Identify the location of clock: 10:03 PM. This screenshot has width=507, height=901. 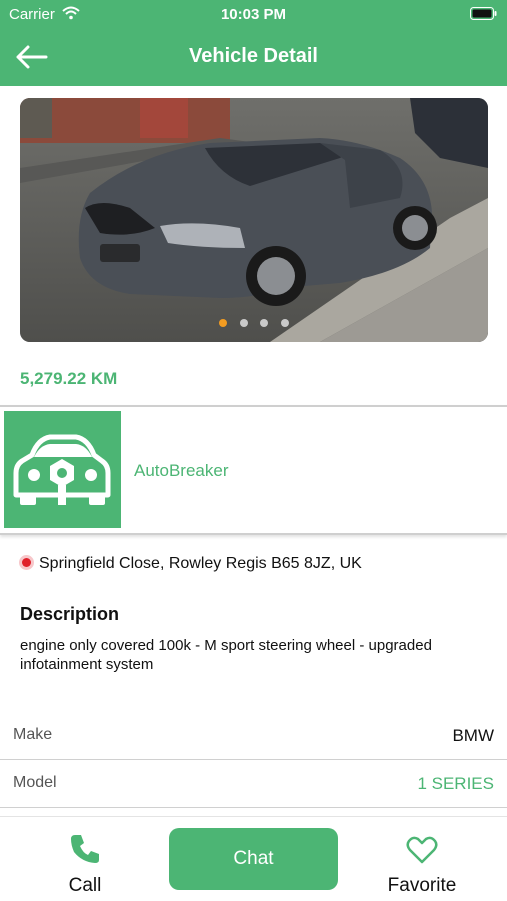
(253, 14).